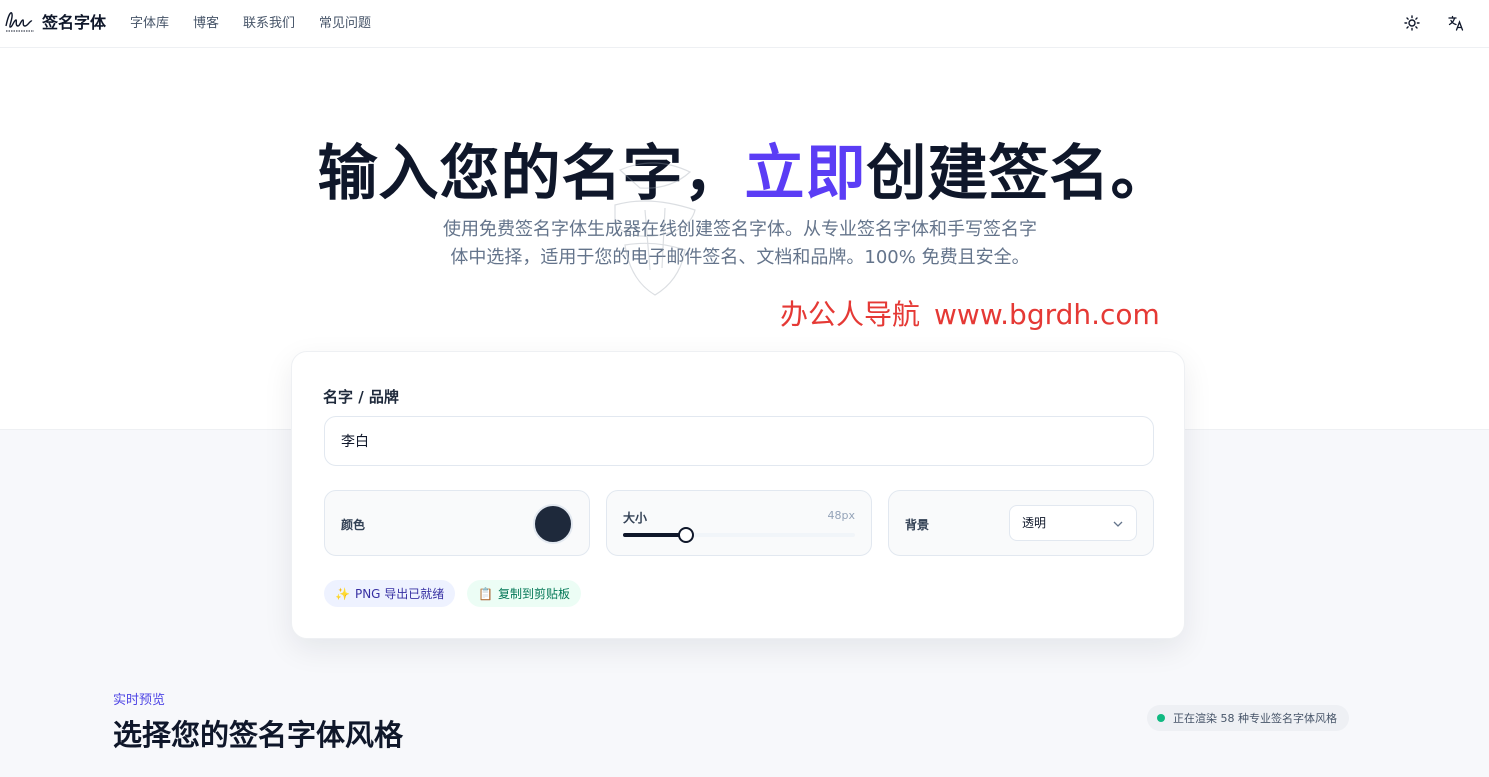 The image size is (1489, 777). What do you see at coordinates (739, 523) in the screenshot?
I see `size-control: 大小 48px` at bounding box center [739, 523].